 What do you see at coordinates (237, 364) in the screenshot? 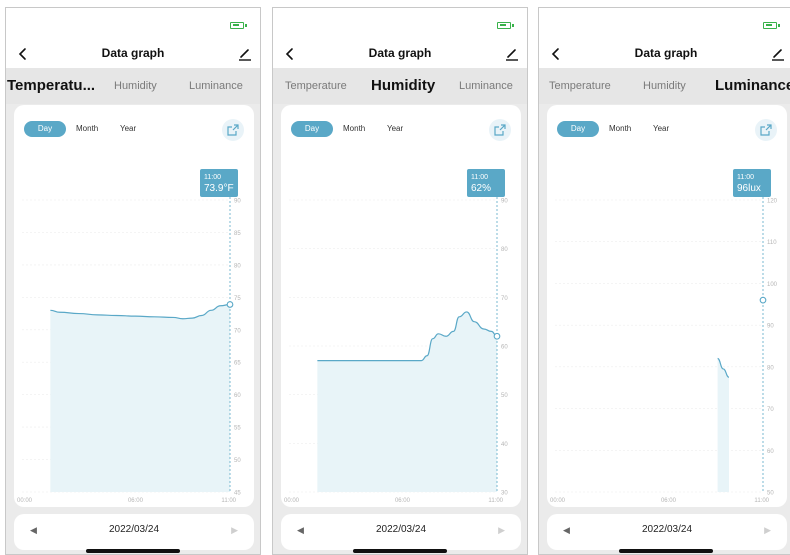
I see `y-tick-label: 65` at bounding box center [237, 364].